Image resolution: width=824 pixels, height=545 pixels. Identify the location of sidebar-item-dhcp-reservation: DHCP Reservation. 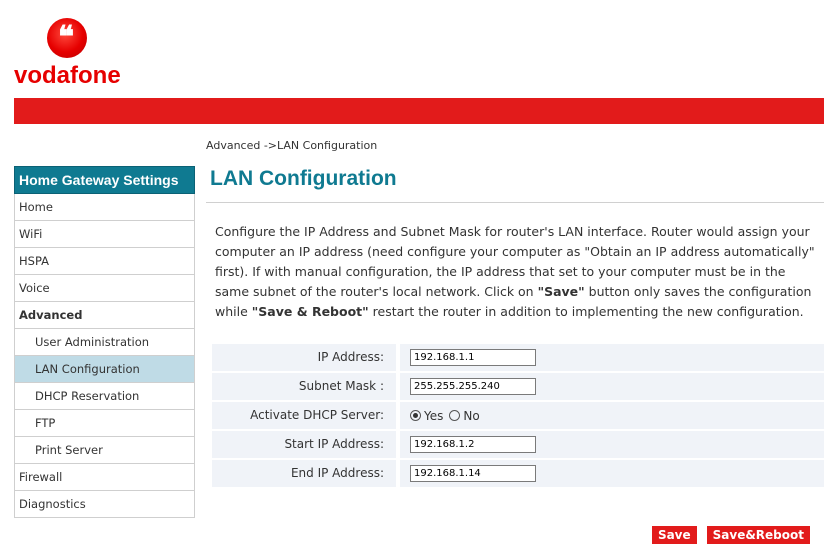
(104, 396).